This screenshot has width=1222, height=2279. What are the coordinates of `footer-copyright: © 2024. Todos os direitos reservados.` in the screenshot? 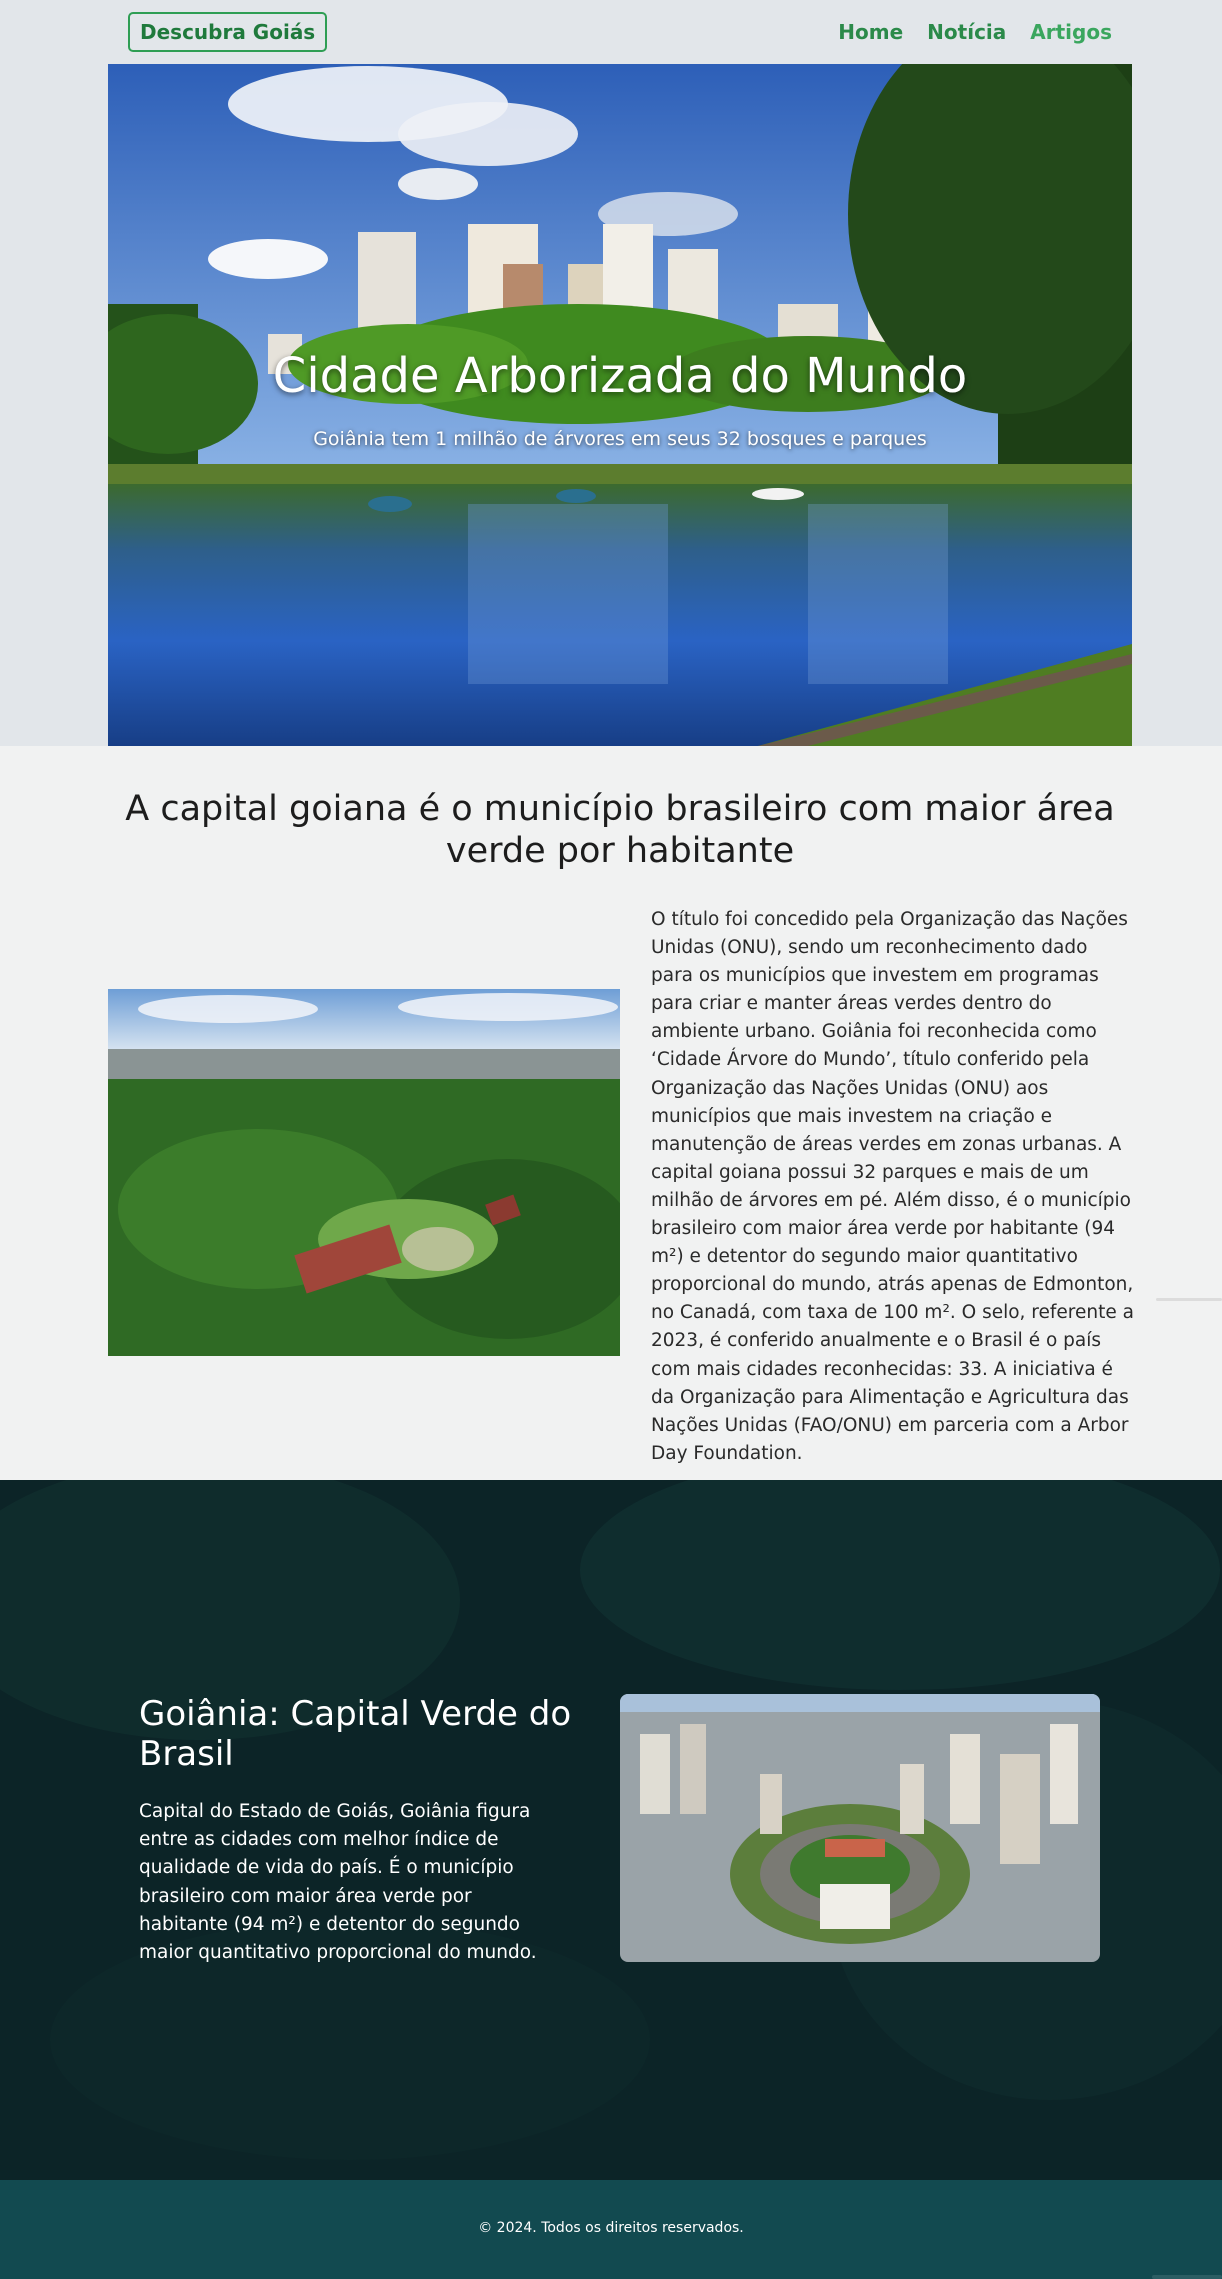 It's located at (611, 2228).